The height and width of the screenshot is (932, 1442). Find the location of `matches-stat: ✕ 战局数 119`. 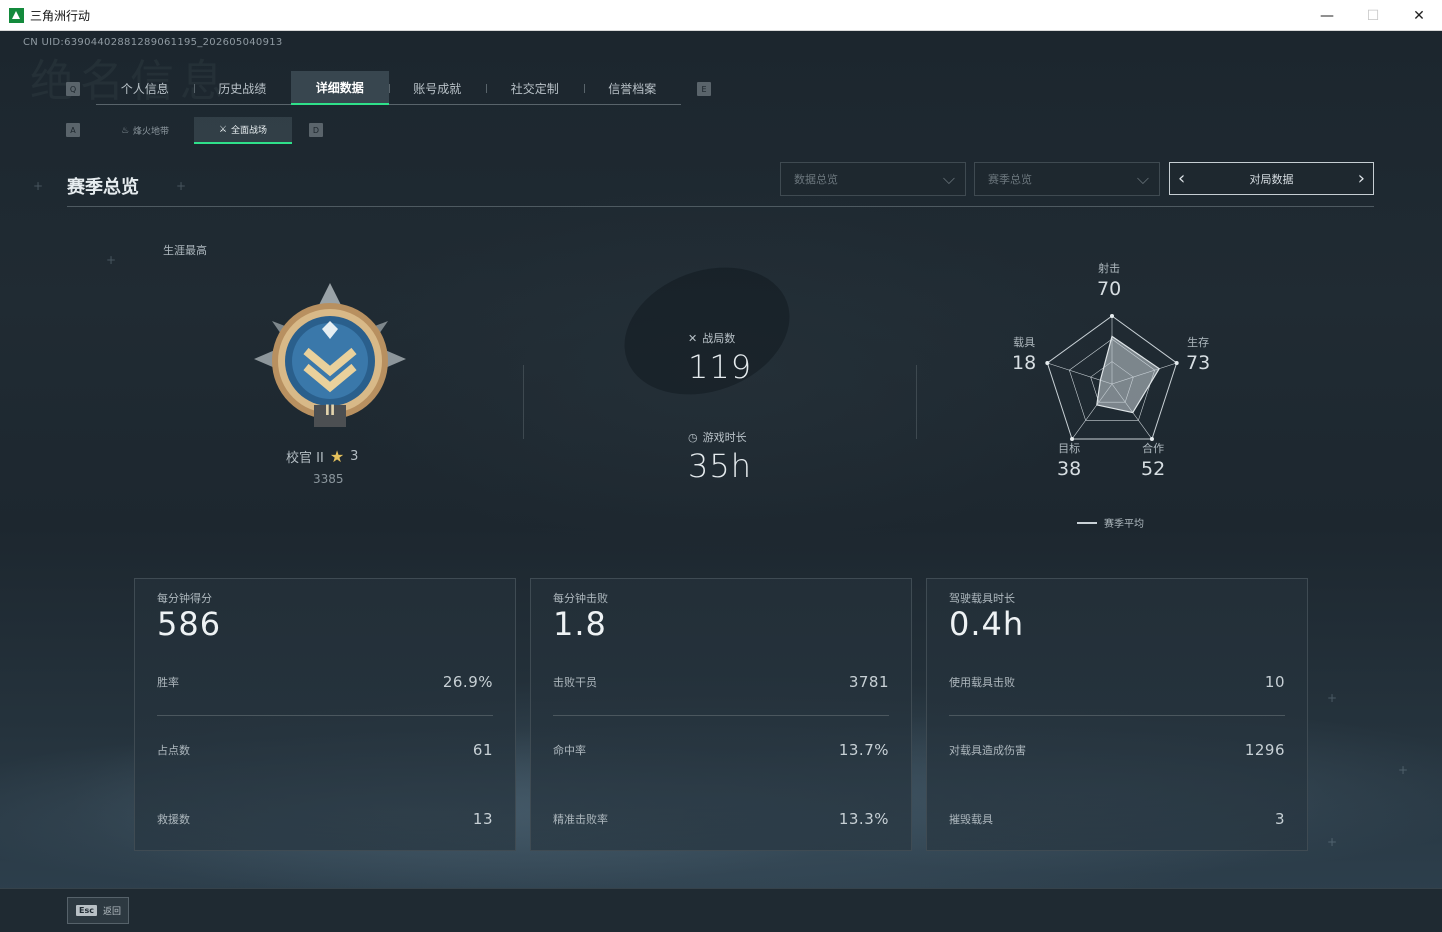

matches-stat: ✕ 战局数 119 is located at coordinates (720, 358).